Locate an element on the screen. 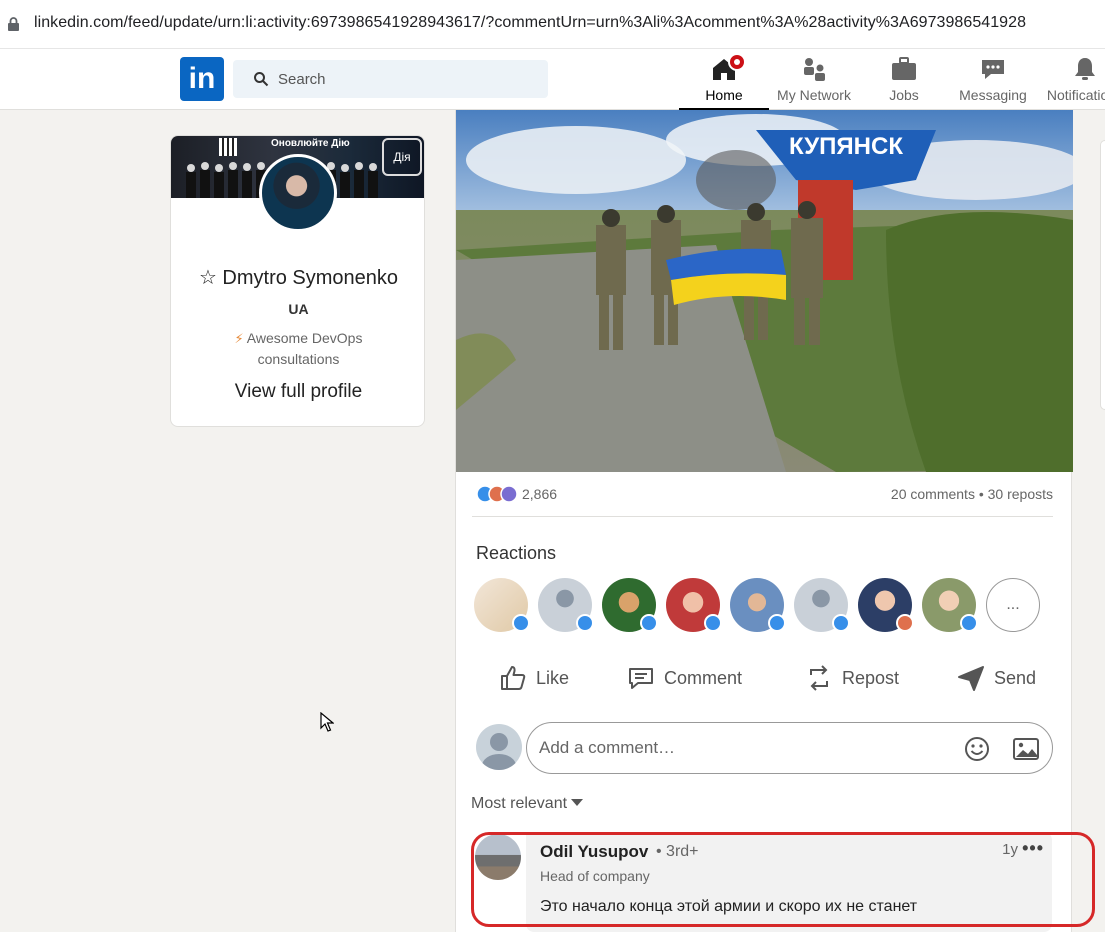  my-network-icon is located at coordinates (814, 69).